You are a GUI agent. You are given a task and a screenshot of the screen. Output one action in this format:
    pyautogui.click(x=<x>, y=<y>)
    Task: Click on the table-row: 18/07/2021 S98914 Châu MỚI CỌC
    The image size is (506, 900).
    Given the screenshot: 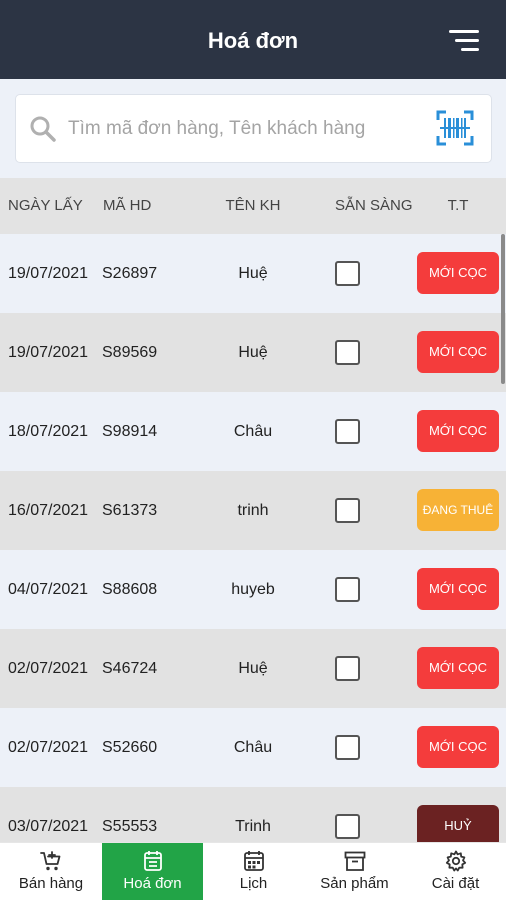 What is the action you would take?
    pyautogui.click(x=253, y=431)
    